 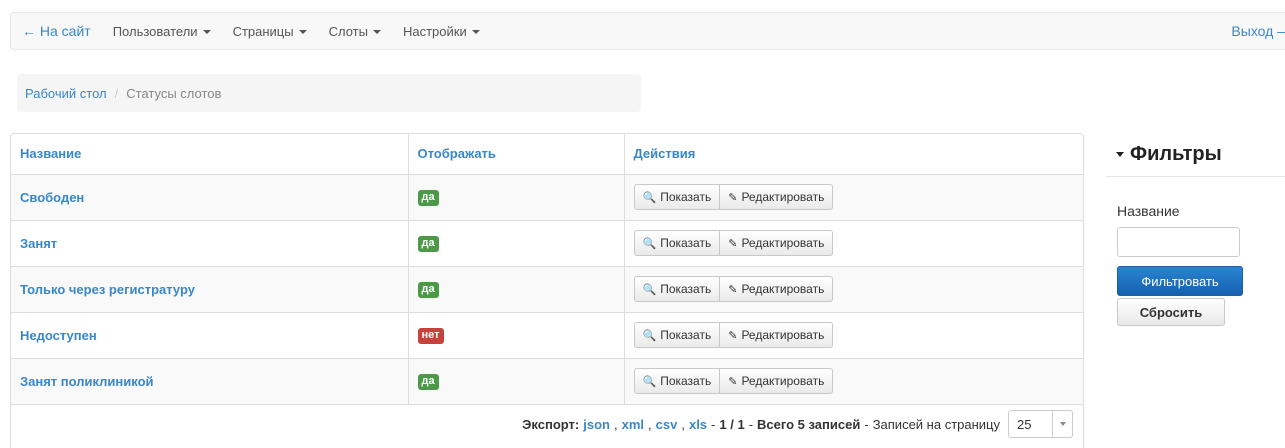 What do you see at coordinates (1178, 242) in the screenshot?
I see `filter-name-input` at bounding box center [1178, 242].